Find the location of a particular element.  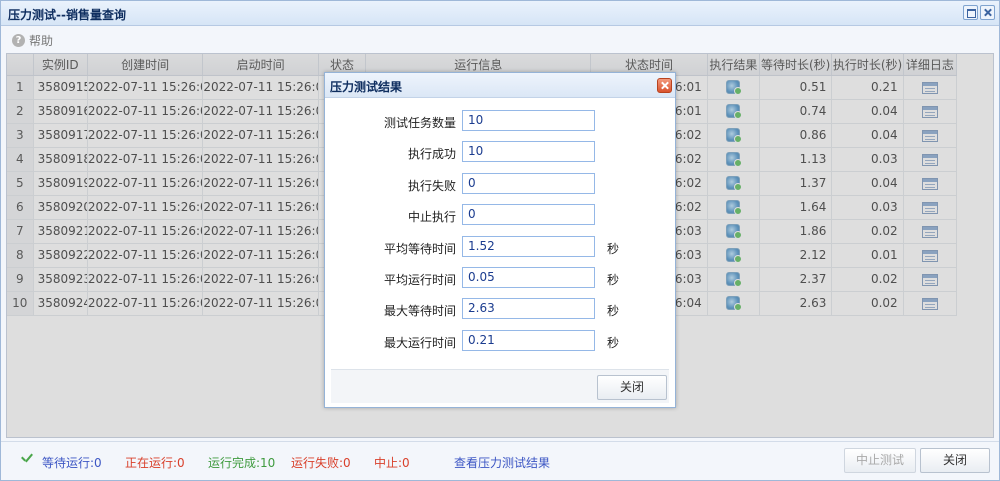

help-icon: ? is located at coordinates (18, 40).